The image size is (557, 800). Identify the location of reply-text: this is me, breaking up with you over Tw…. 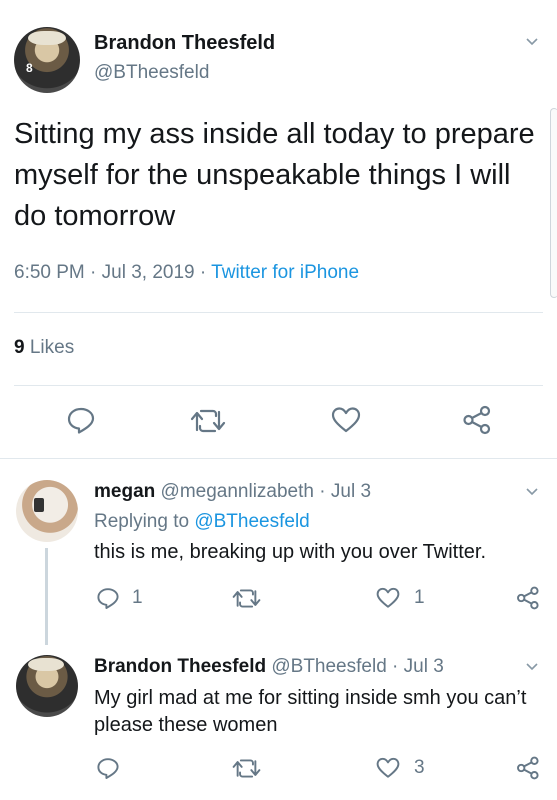
(290, 552).